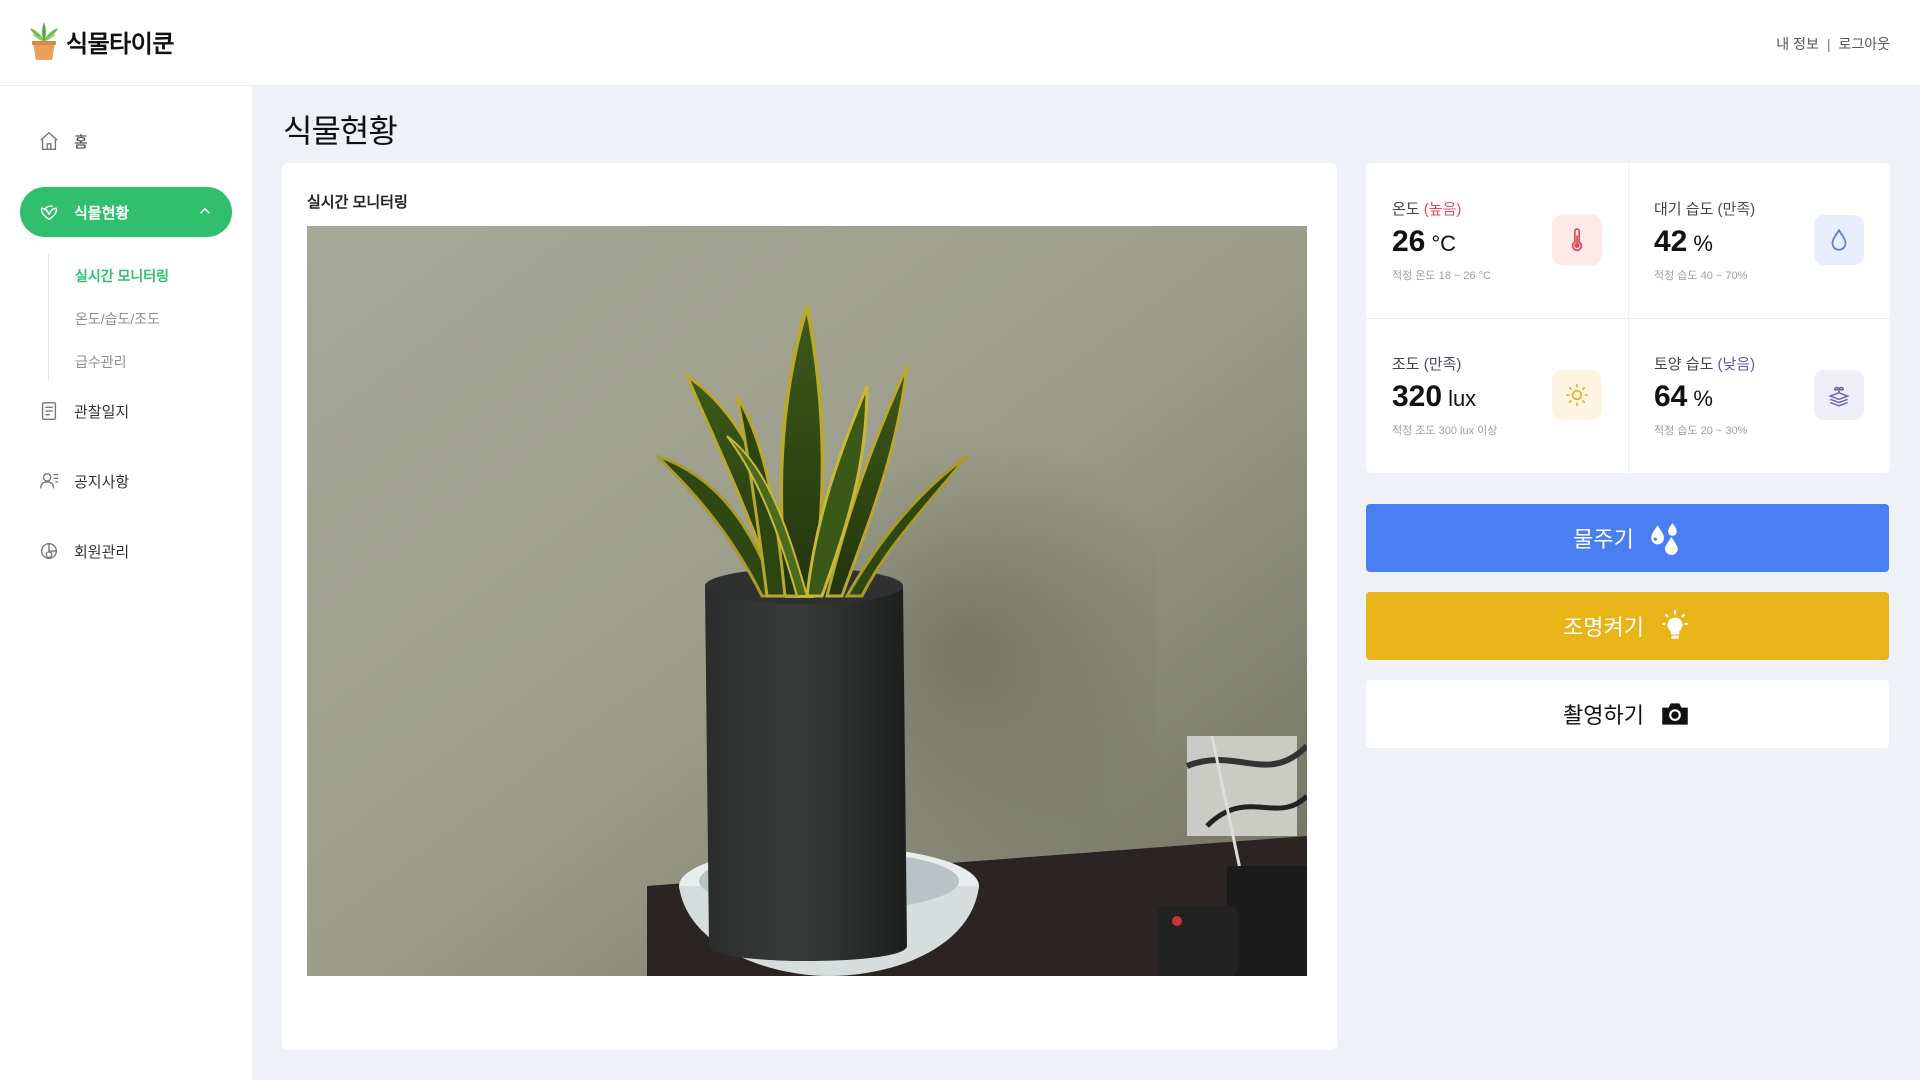 The width and height of the screenshot is (1920, 1080). I want to click on sub-item-watering: 급수관리, so click(101, 362).